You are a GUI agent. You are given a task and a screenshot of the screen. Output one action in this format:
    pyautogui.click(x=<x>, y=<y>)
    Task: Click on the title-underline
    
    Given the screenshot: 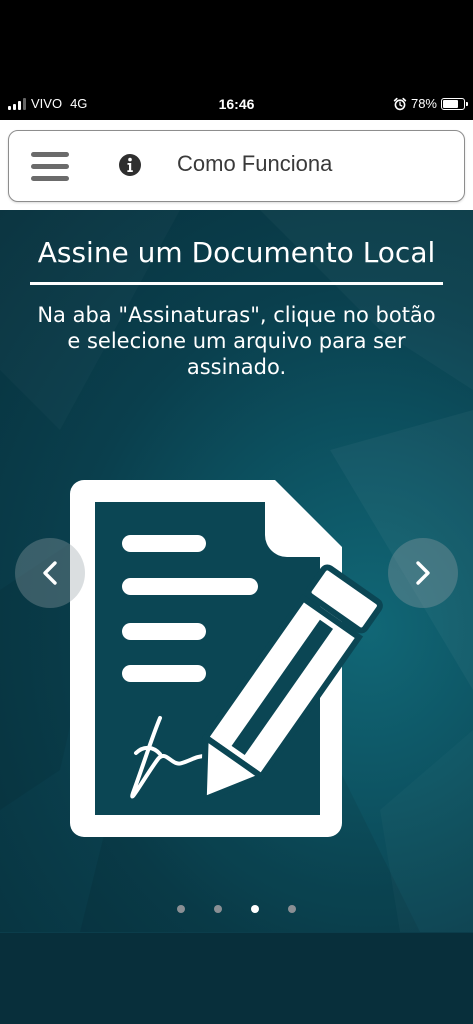 What is the action you would take?
    pyautogui.click(x=236, y=283)
    